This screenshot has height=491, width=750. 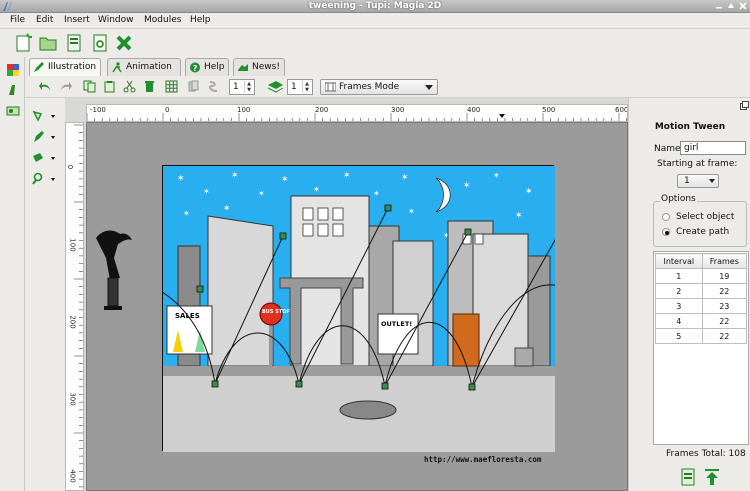 What do you see at coordinates (688, 477) in the screenshot?
I see `save-tween-icon` at bounding box center [688, 477].